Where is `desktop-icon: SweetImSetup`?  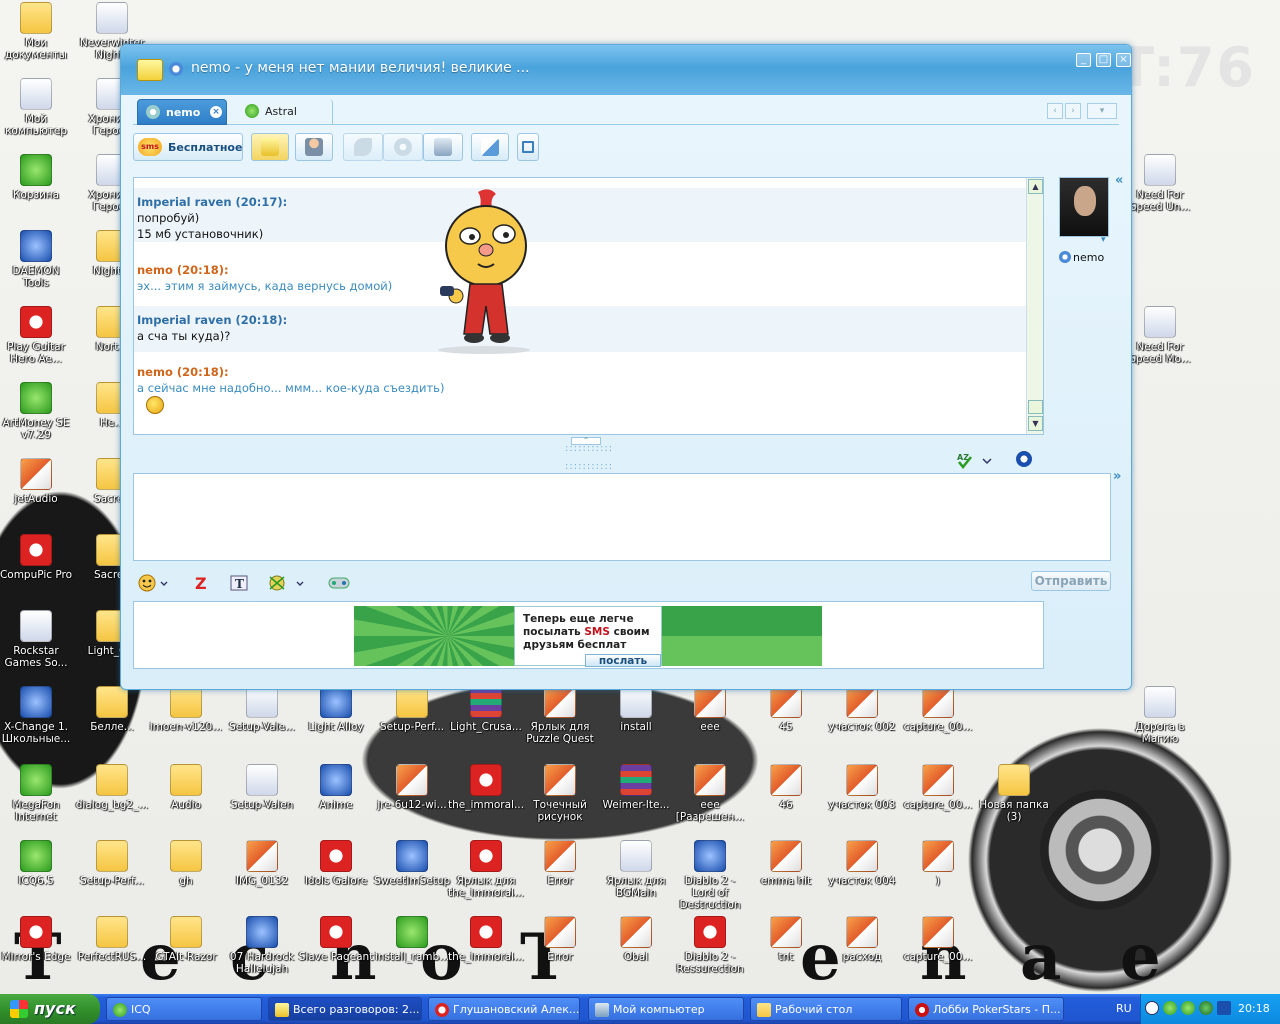 desktop-icon: SweetImSetup is located at coordinates (412, 863).